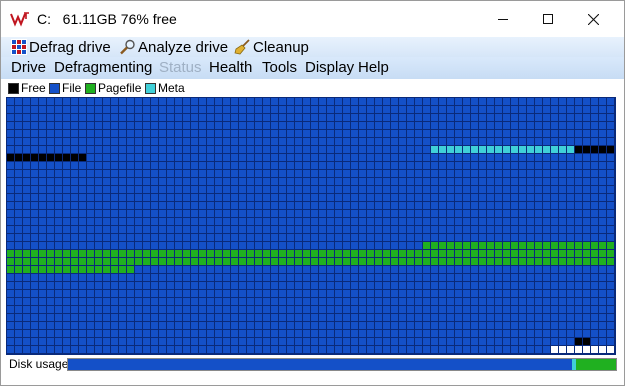 Image resolution: width=625 pixels, height=386 pixels. I want to click on menu-help: Help, so click(373, 67).